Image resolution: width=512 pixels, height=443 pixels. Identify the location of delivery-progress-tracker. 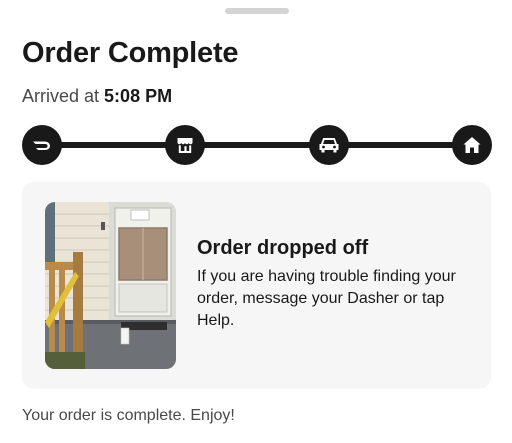
(257, 145).